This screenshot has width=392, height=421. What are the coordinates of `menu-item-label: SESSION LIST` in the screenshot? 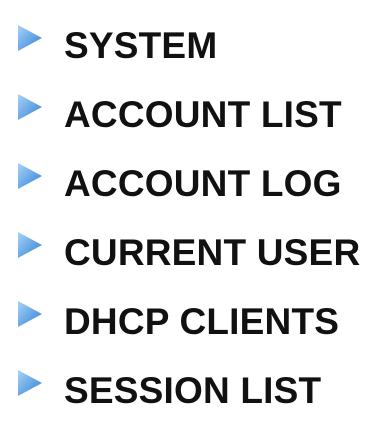 It's located at (193, 390).